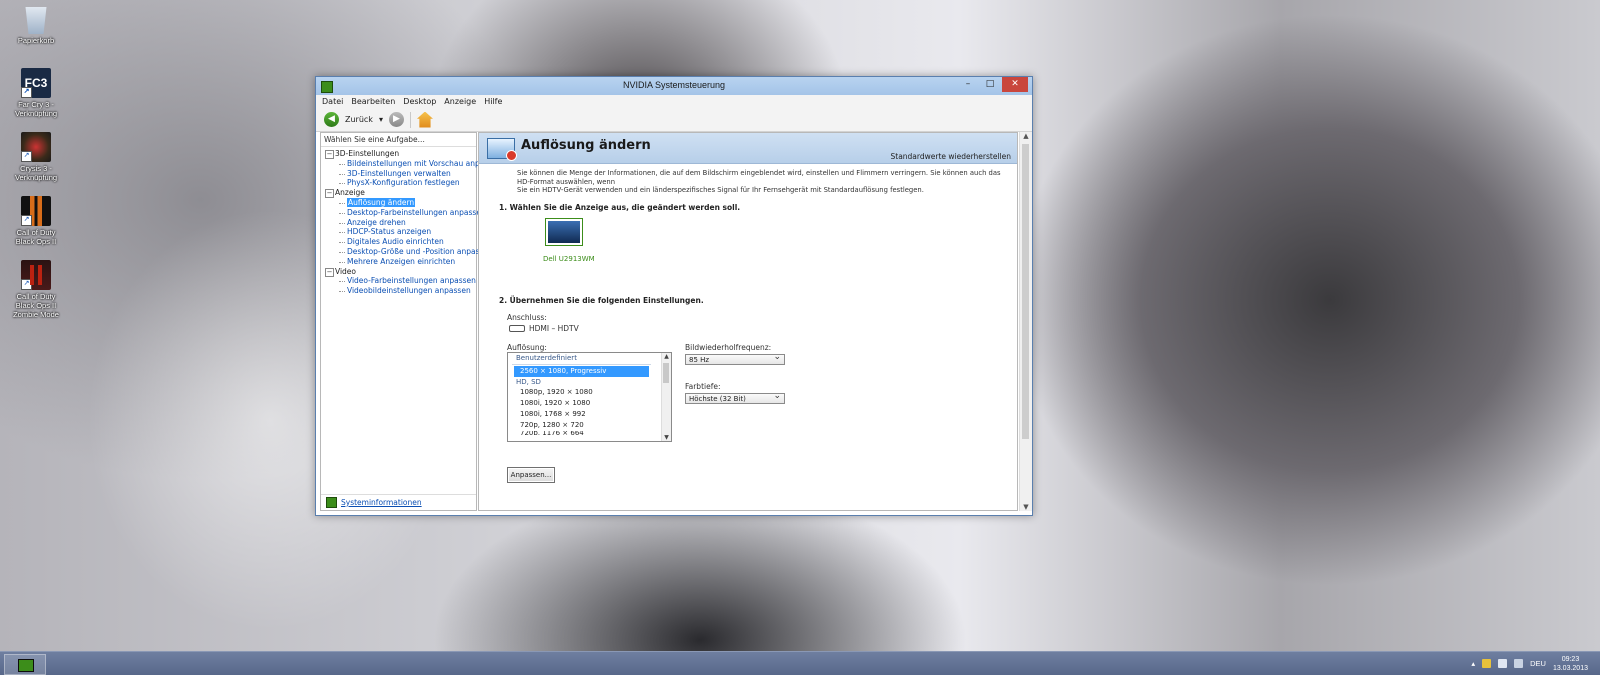  Describe the element at coordinates (1473, 663) in the screenshot. I see `tray-expand-icon: ▴` at that location.